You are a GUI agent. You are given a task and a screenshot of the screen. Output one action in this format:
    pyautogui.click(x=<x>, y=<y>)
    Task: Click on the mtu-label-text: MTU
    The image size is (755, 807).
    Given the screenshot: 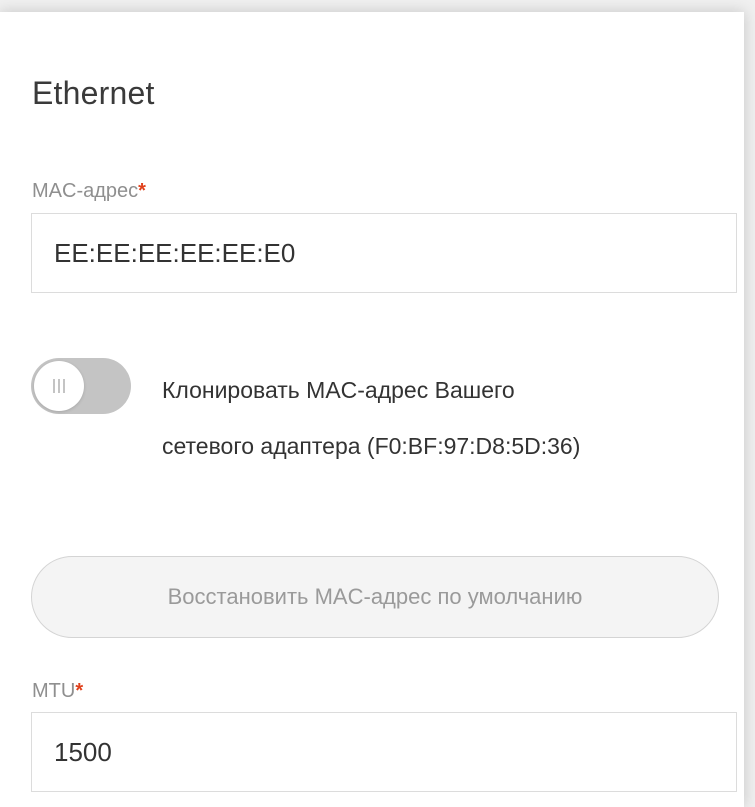 What is the action you would take?
    pyautogui.click(x=54, y=691)
    